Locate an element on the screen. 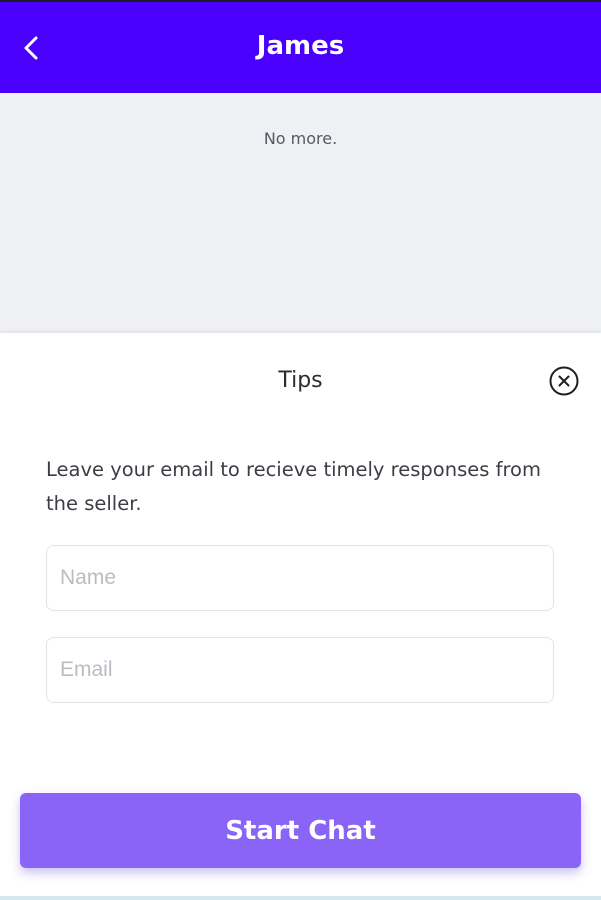  close-button is located at coordinates (564, 381).